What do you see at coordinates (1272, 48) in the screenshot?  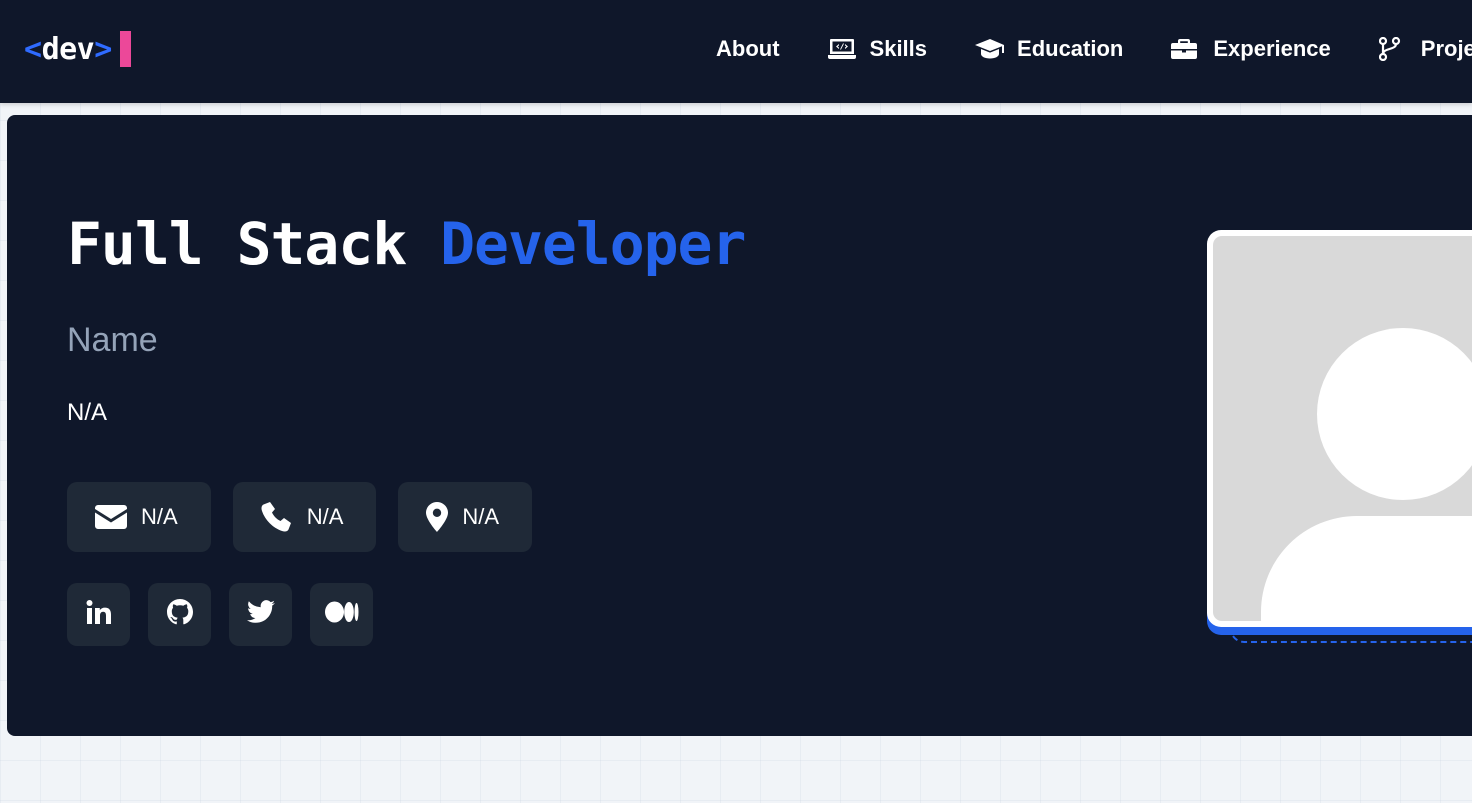 I see `nav-item-label: Experience` at bounding box center [1272, 48].